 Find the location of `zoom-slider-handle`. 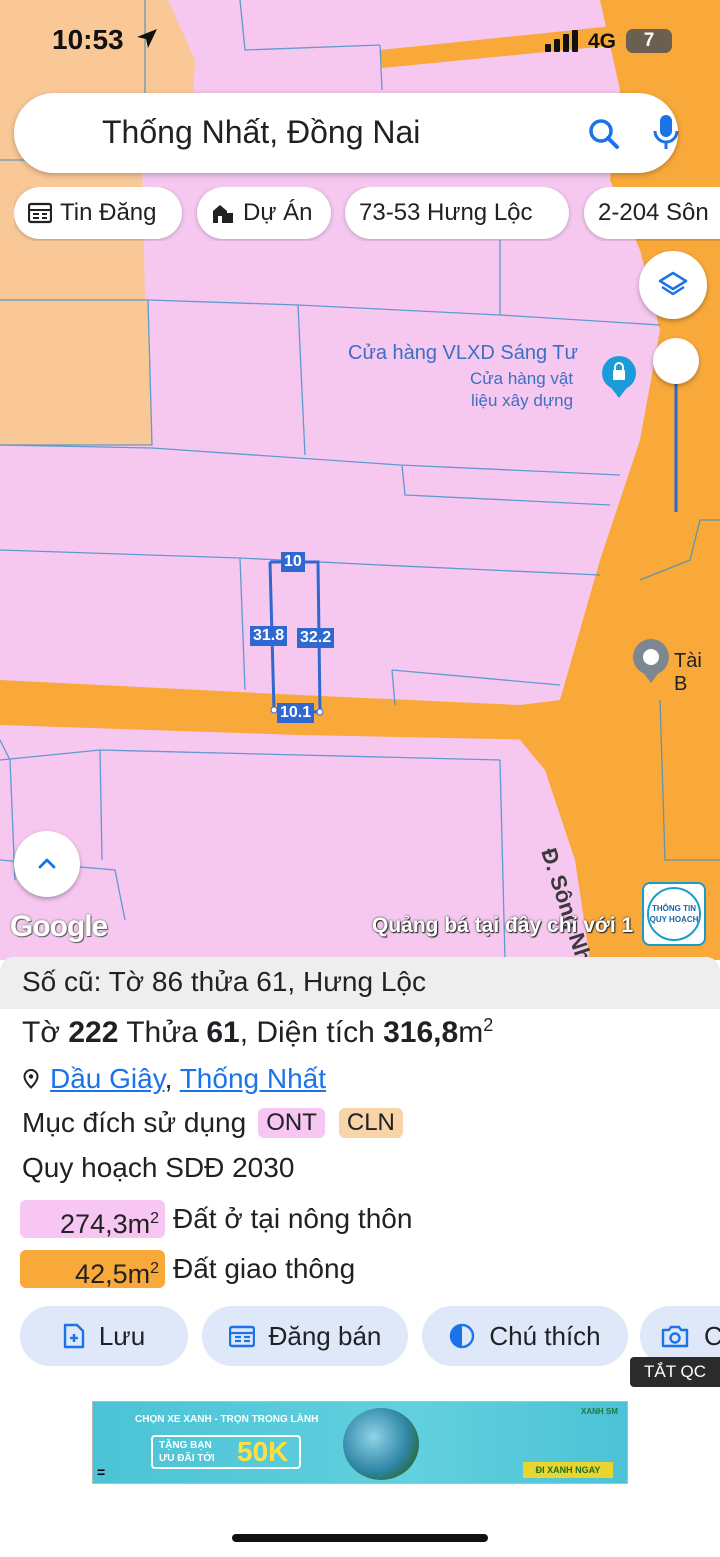

zoom-slider-handle is located at coordinates (676, 361).